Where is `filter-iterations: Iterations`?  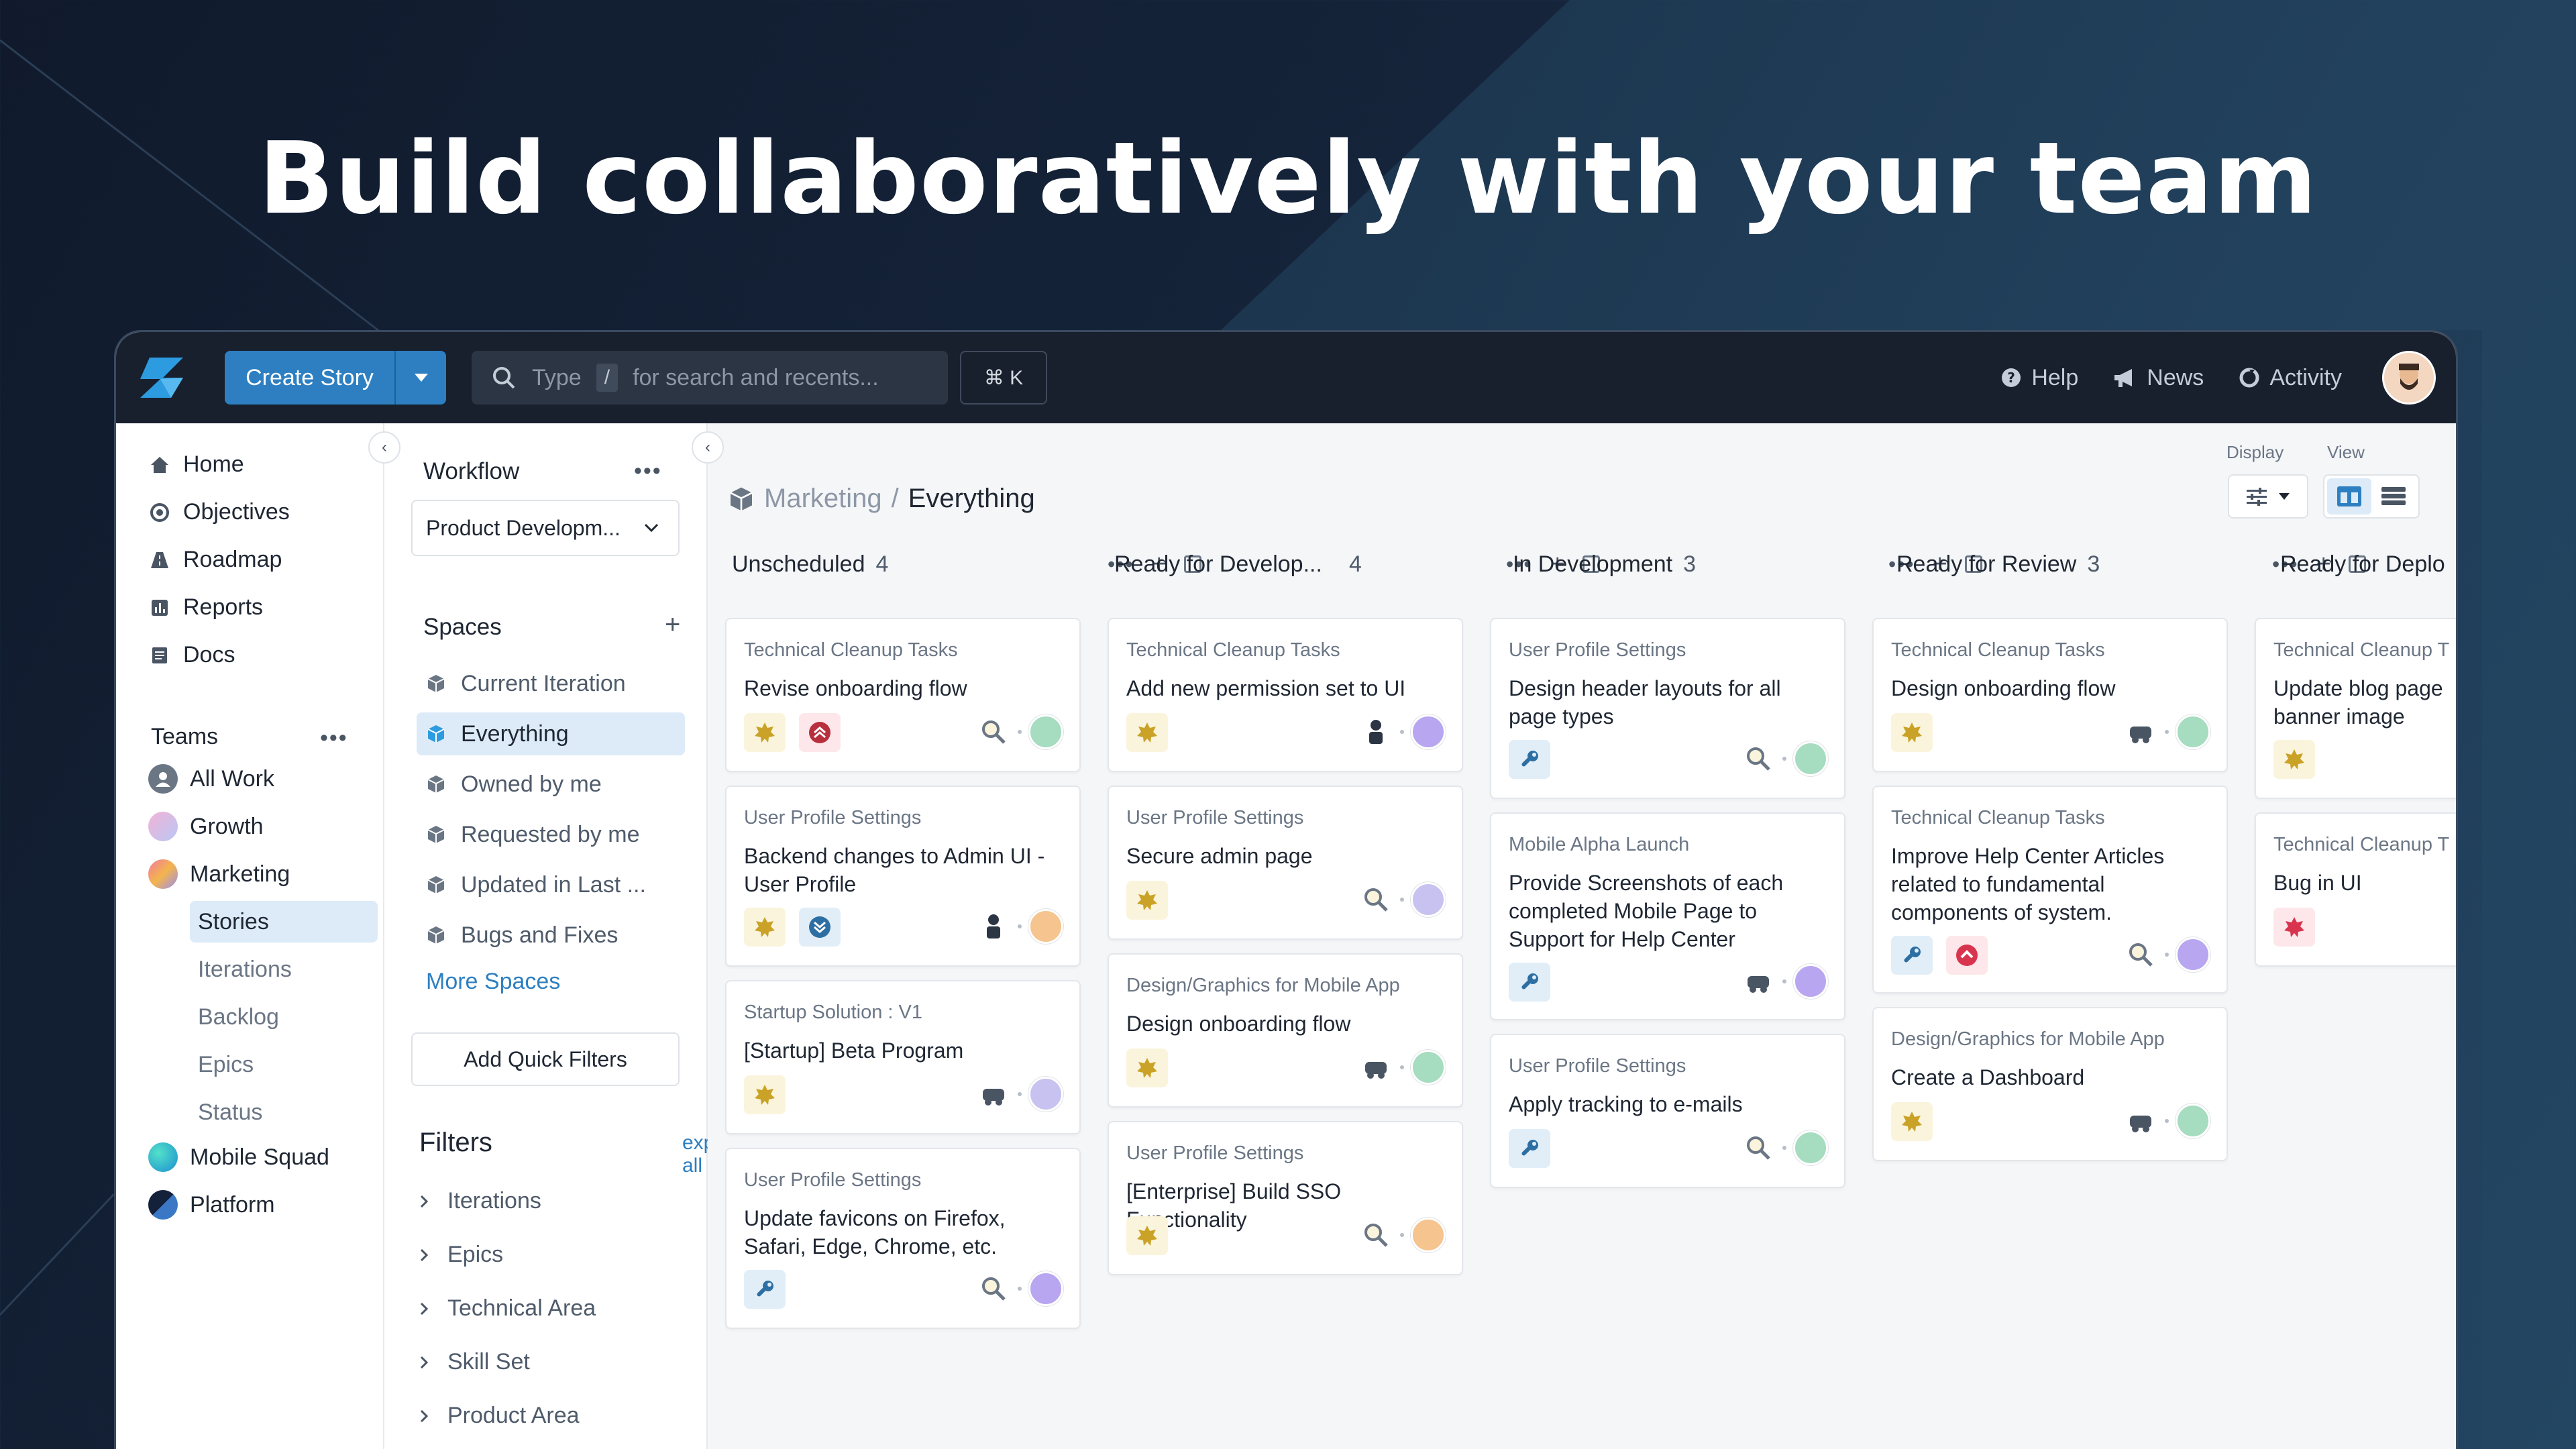 filter-iterations: Iterations is located at coordinates (480, 1201).